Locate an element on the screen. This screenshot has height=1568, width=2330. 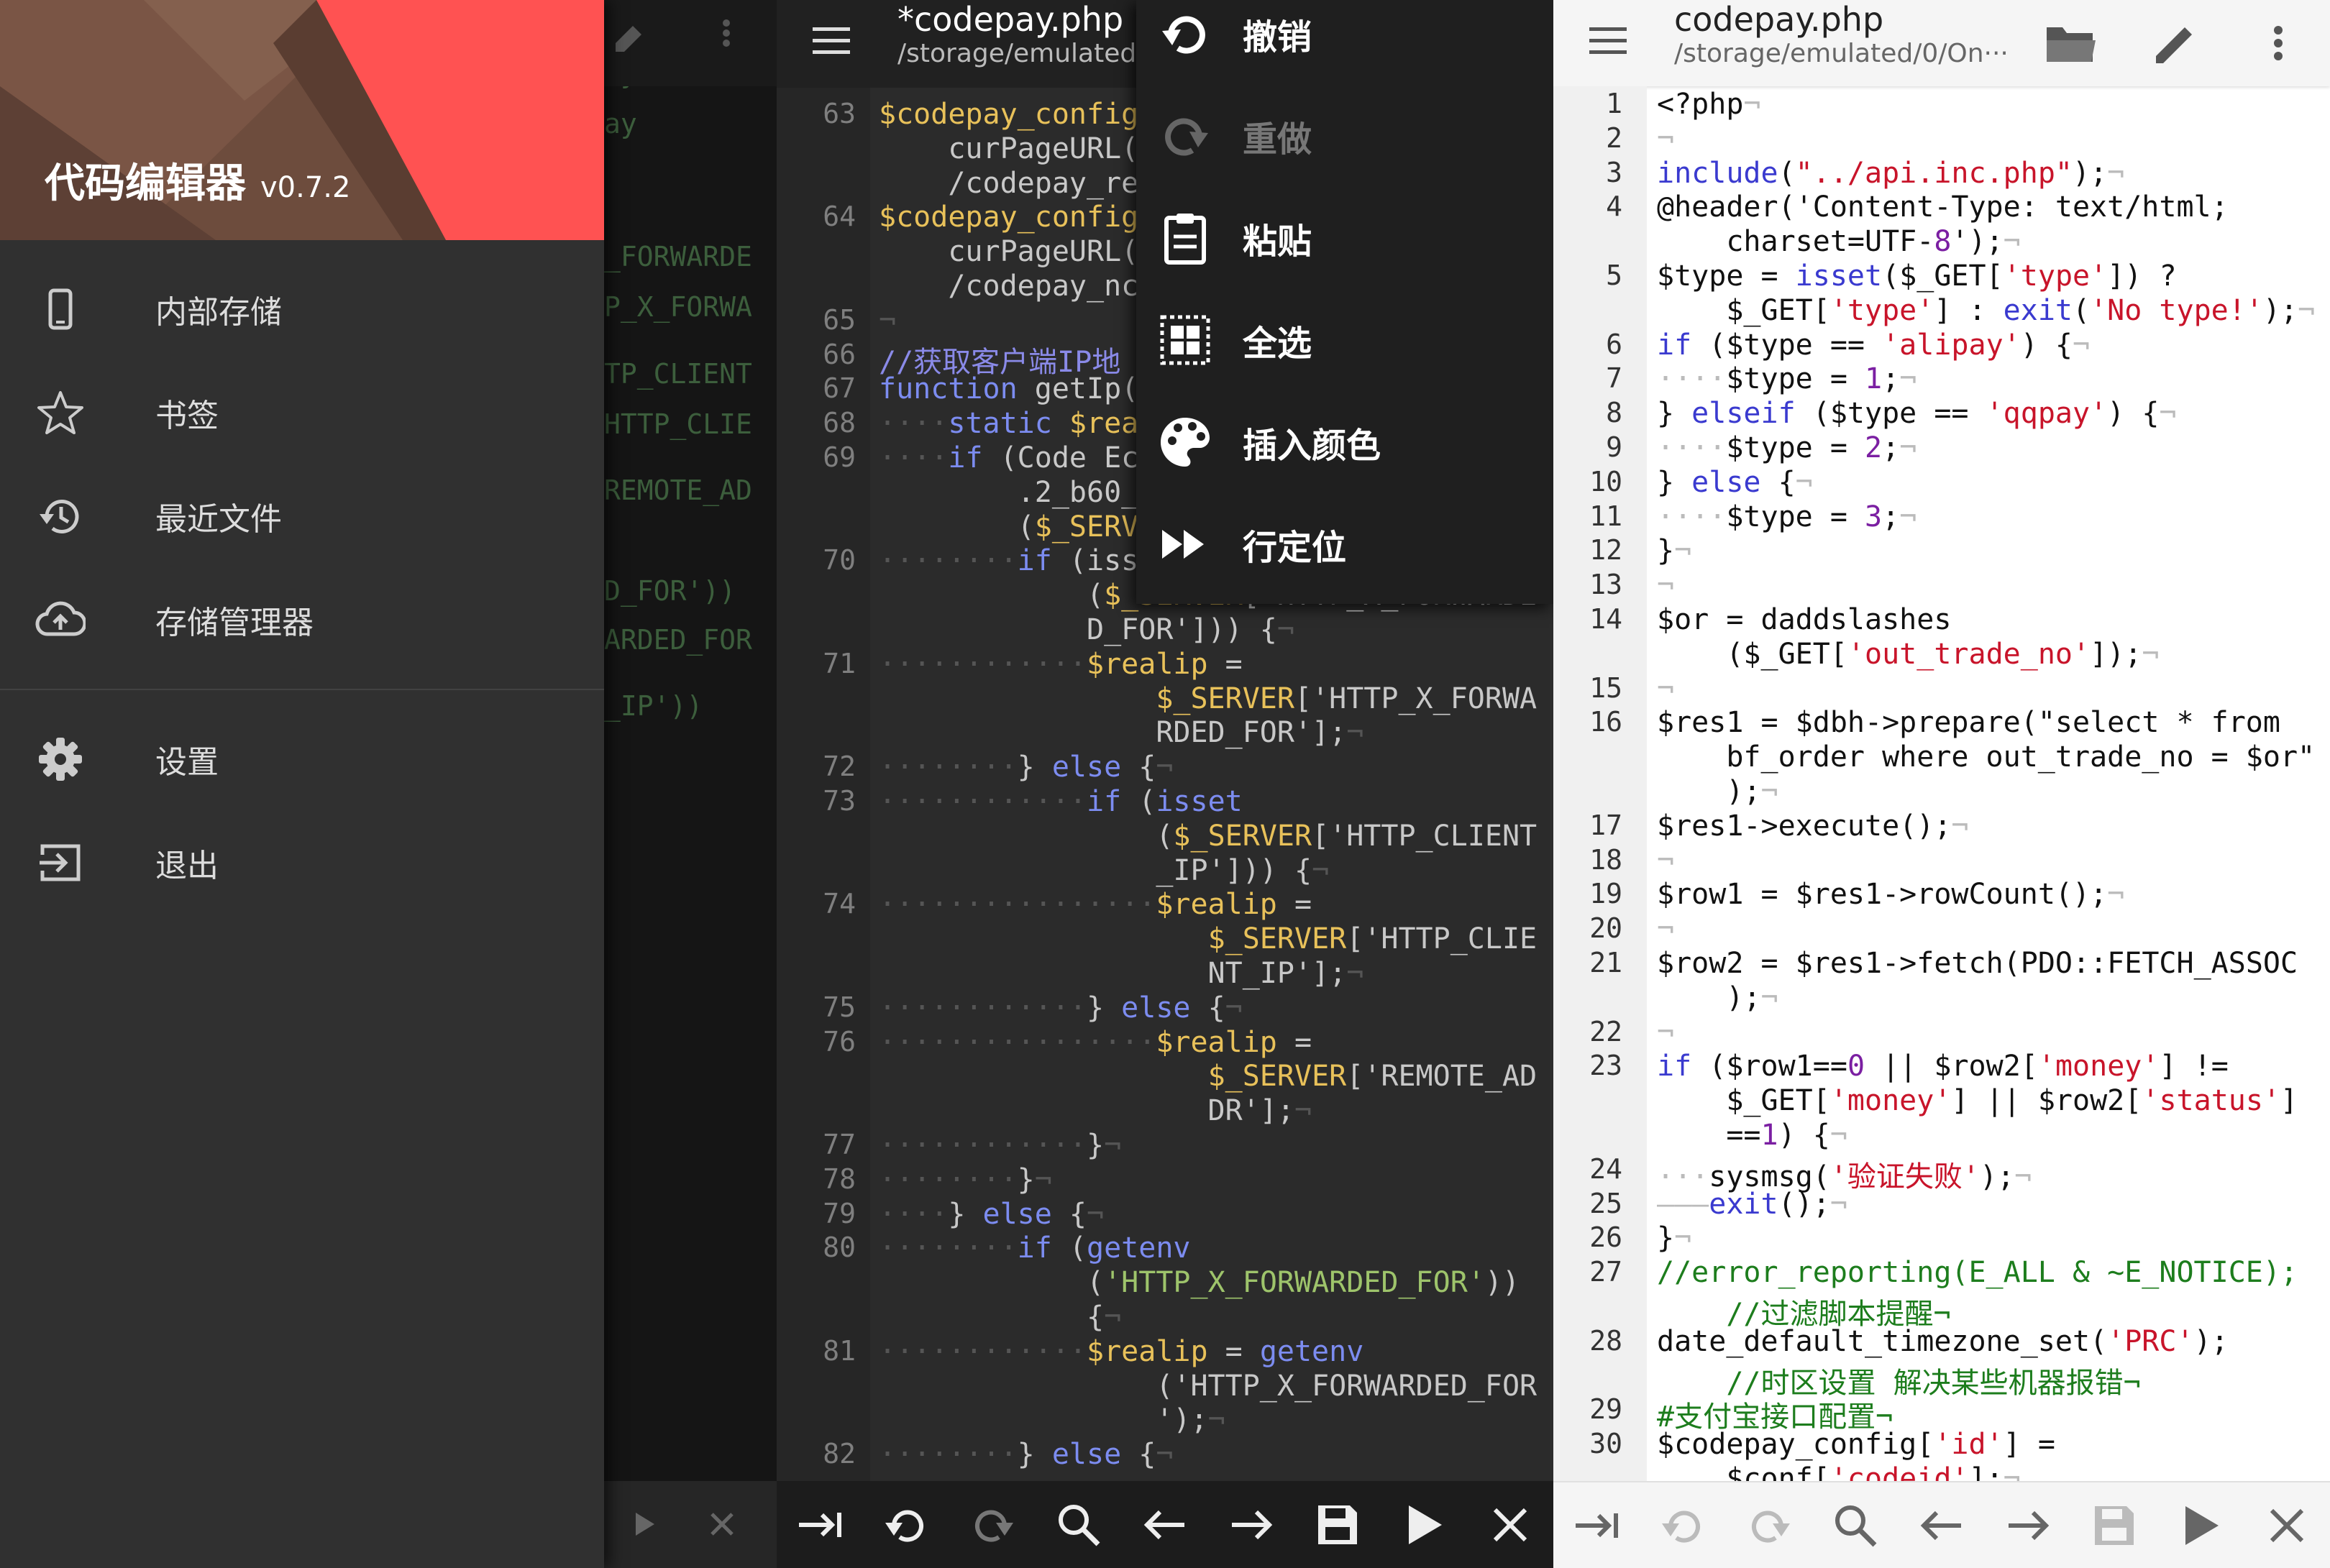
code-line: 27 //error_reporting(E_ALL & ~E_NOTICE); is located at coordinates (1941, 1273).